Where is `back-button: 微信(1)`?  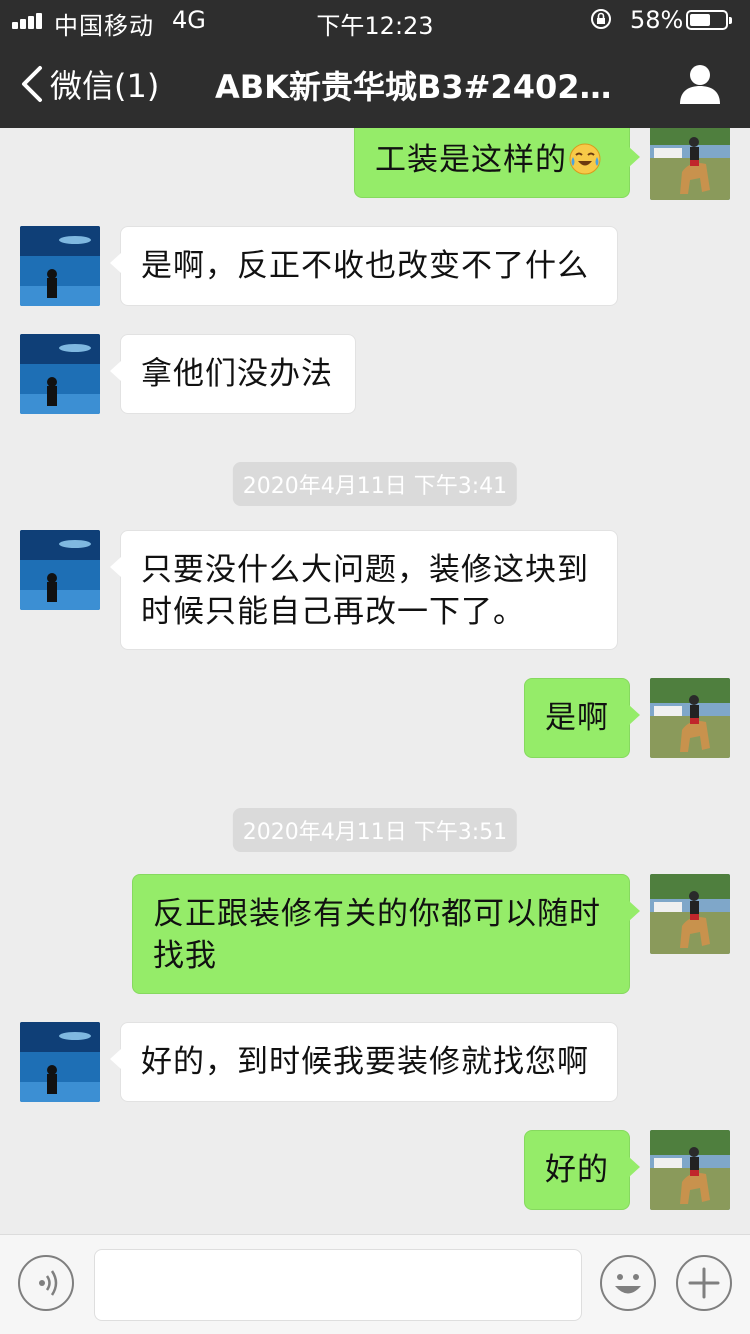
back-button: 微信(1) is located at coordinates (88, 84).